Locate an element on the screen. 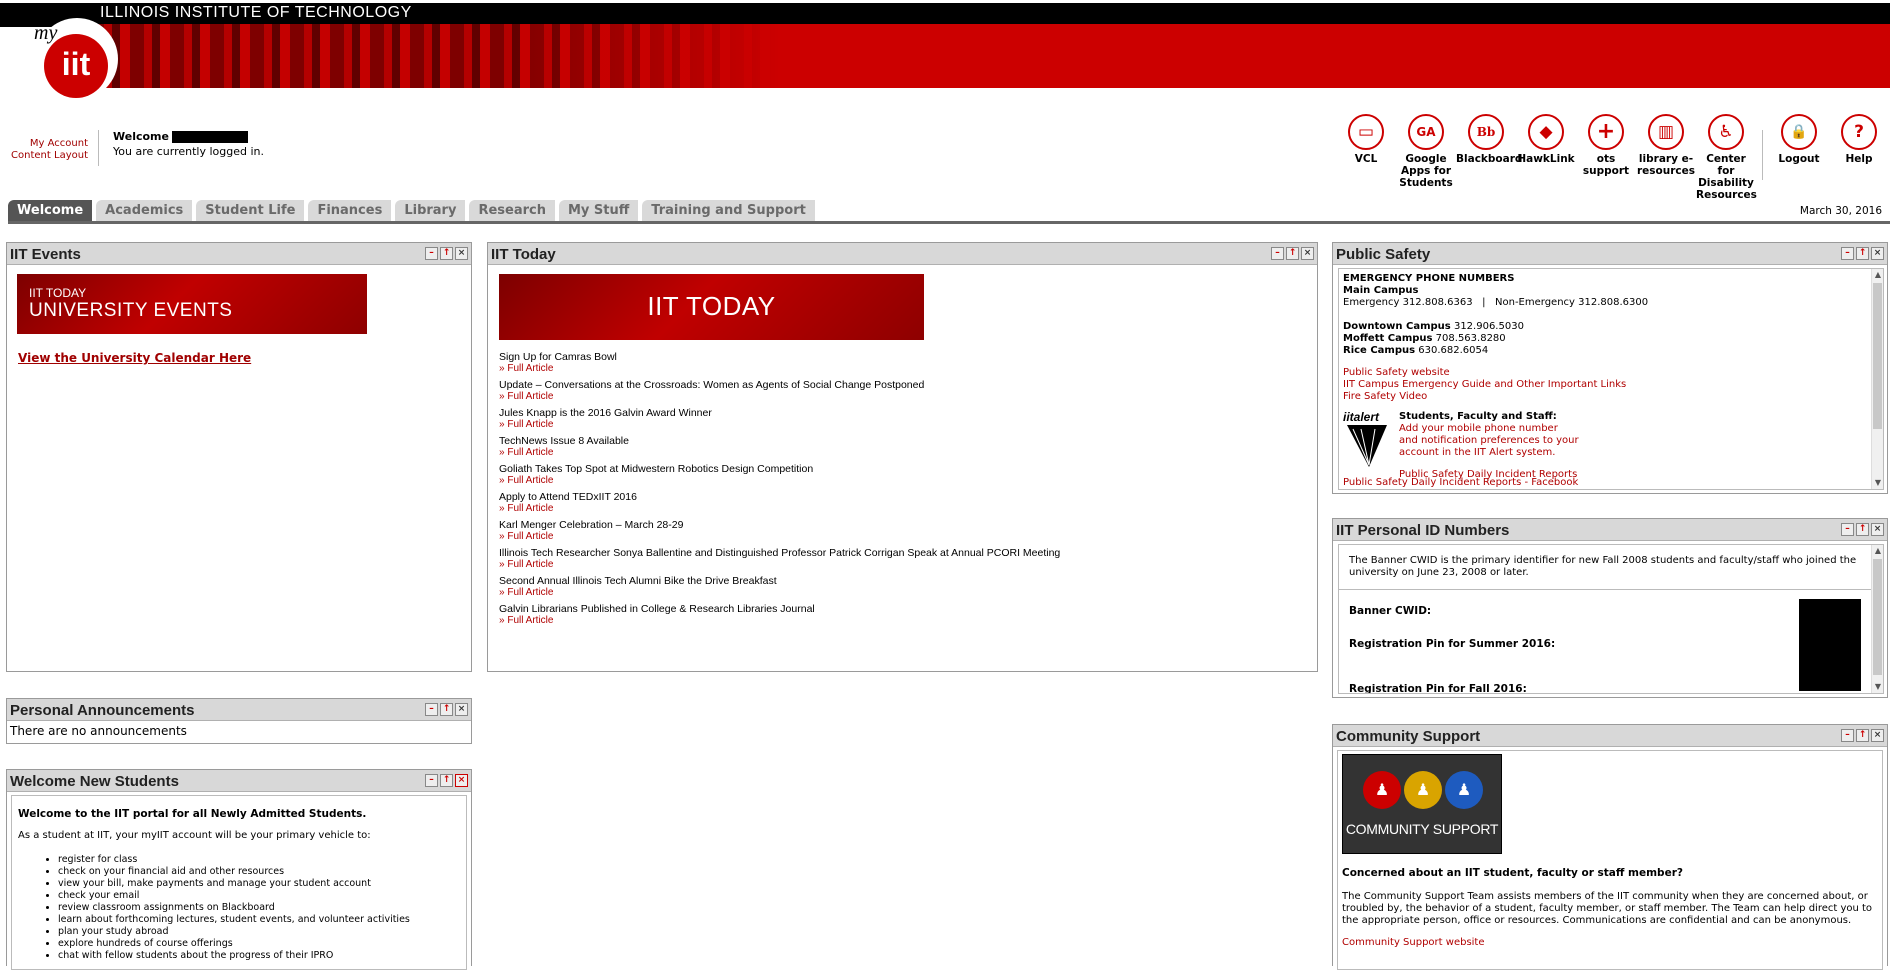  fire-safety-video-link: Fire Safety Video is located at coordinates (1603, 397).